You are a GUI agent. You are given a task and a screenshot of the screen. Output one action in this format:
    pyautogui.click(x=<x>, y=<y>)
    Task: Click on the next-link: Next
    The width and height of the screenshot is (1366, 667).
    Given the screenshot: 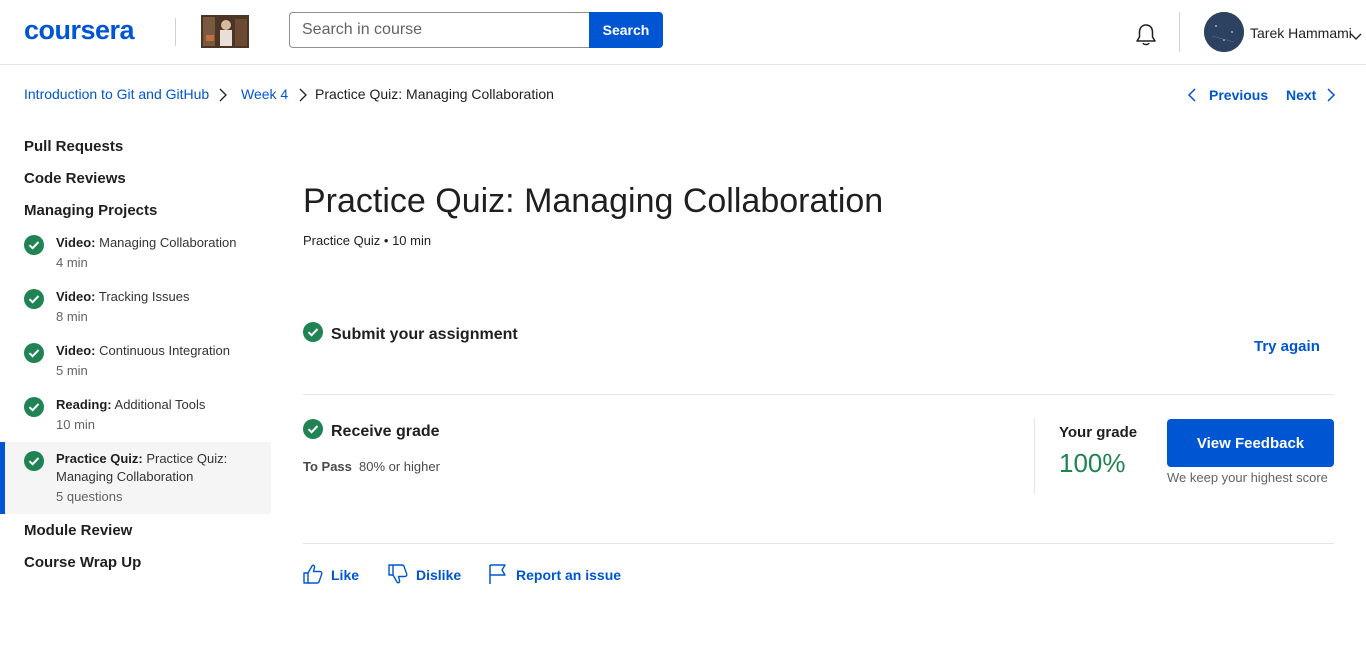 What is the action you would take?
    pyautogui.click(x=1301, y=95)
    